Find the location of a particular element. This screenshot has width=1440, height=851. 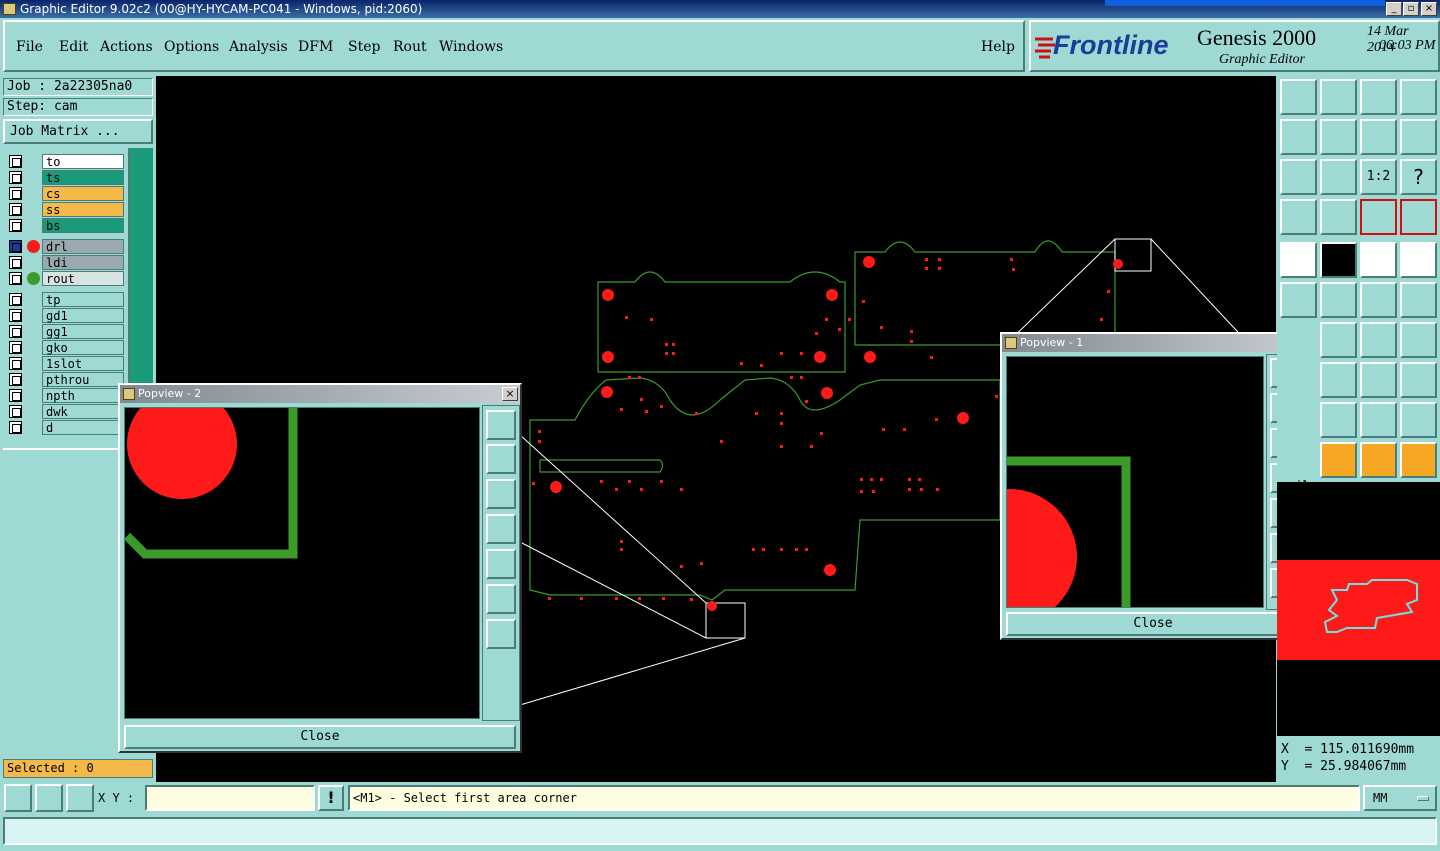

popview-2-close-x-button: × is located at coordinates (510, 394).